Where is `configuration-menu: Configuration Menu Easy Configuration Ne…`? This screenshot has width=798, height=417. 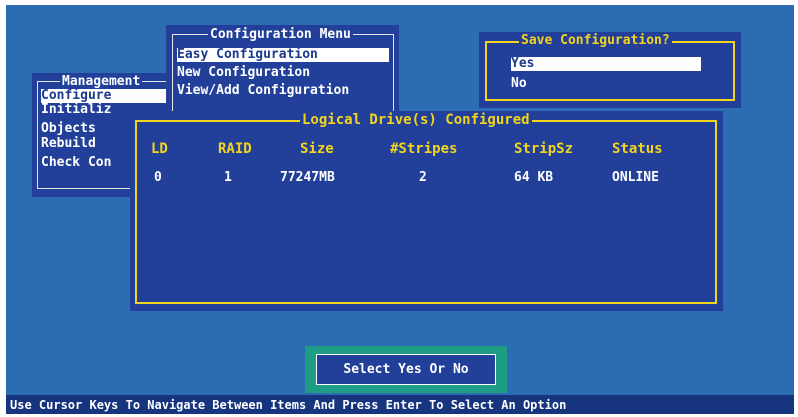 configuration-menu: Configuration Menu Easy Configuration Ne… is located at coordinates (282, 74).